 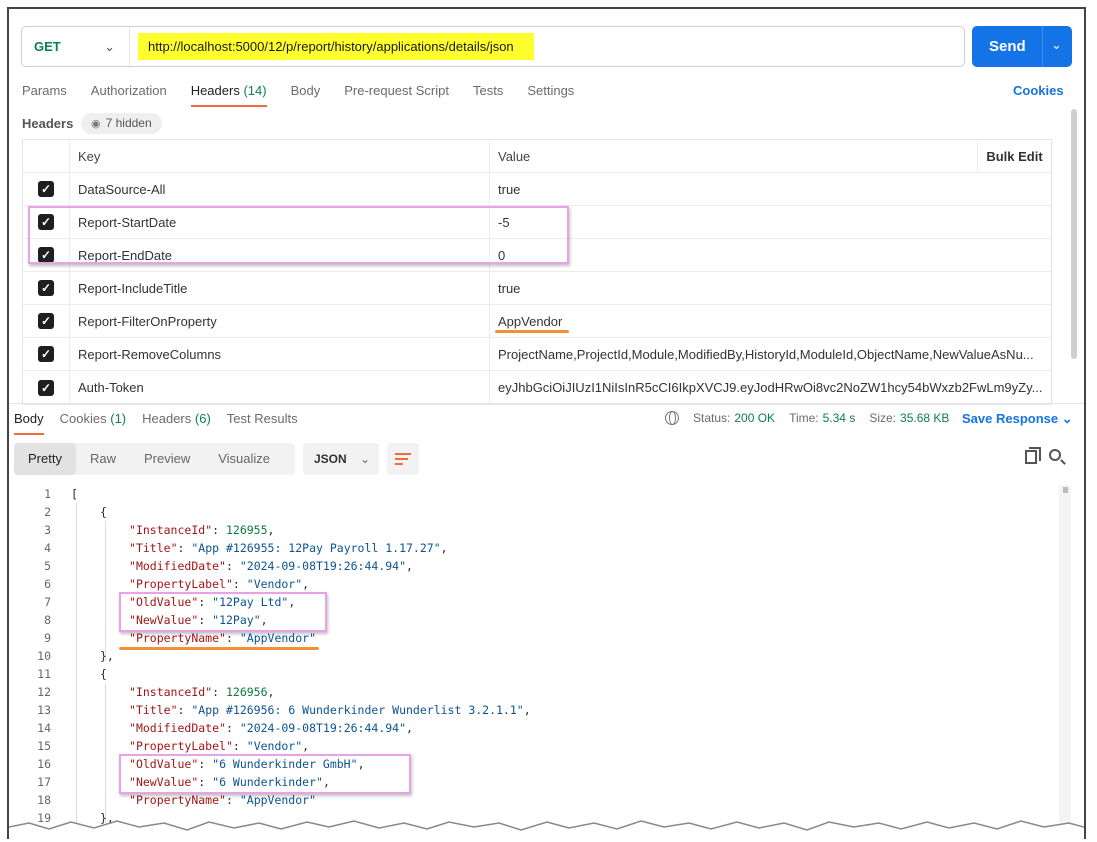 I want to click on pane-divider, so click(x=546, y=403).